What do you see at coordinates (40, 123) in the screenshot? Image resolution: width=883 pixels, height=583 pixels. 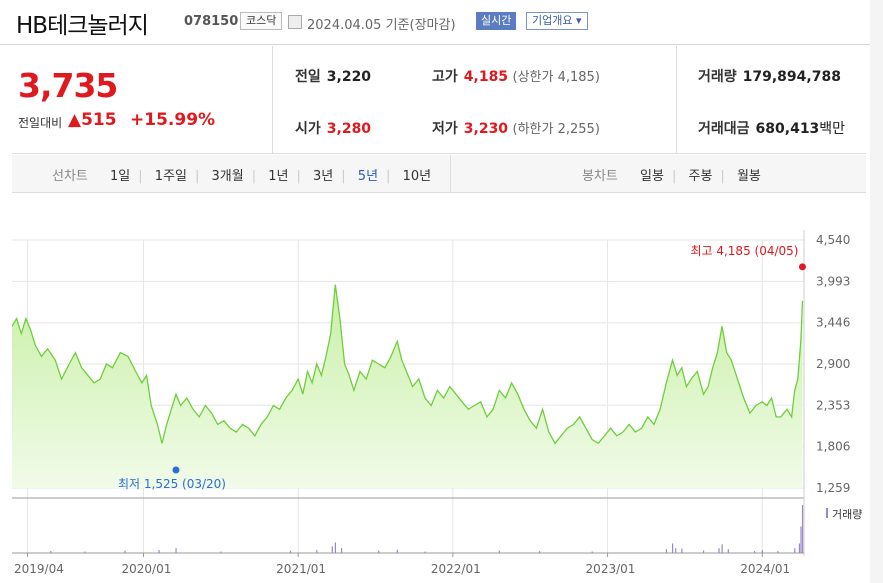 I see `change-label: 전일대비` at bounding box center [40, 123].